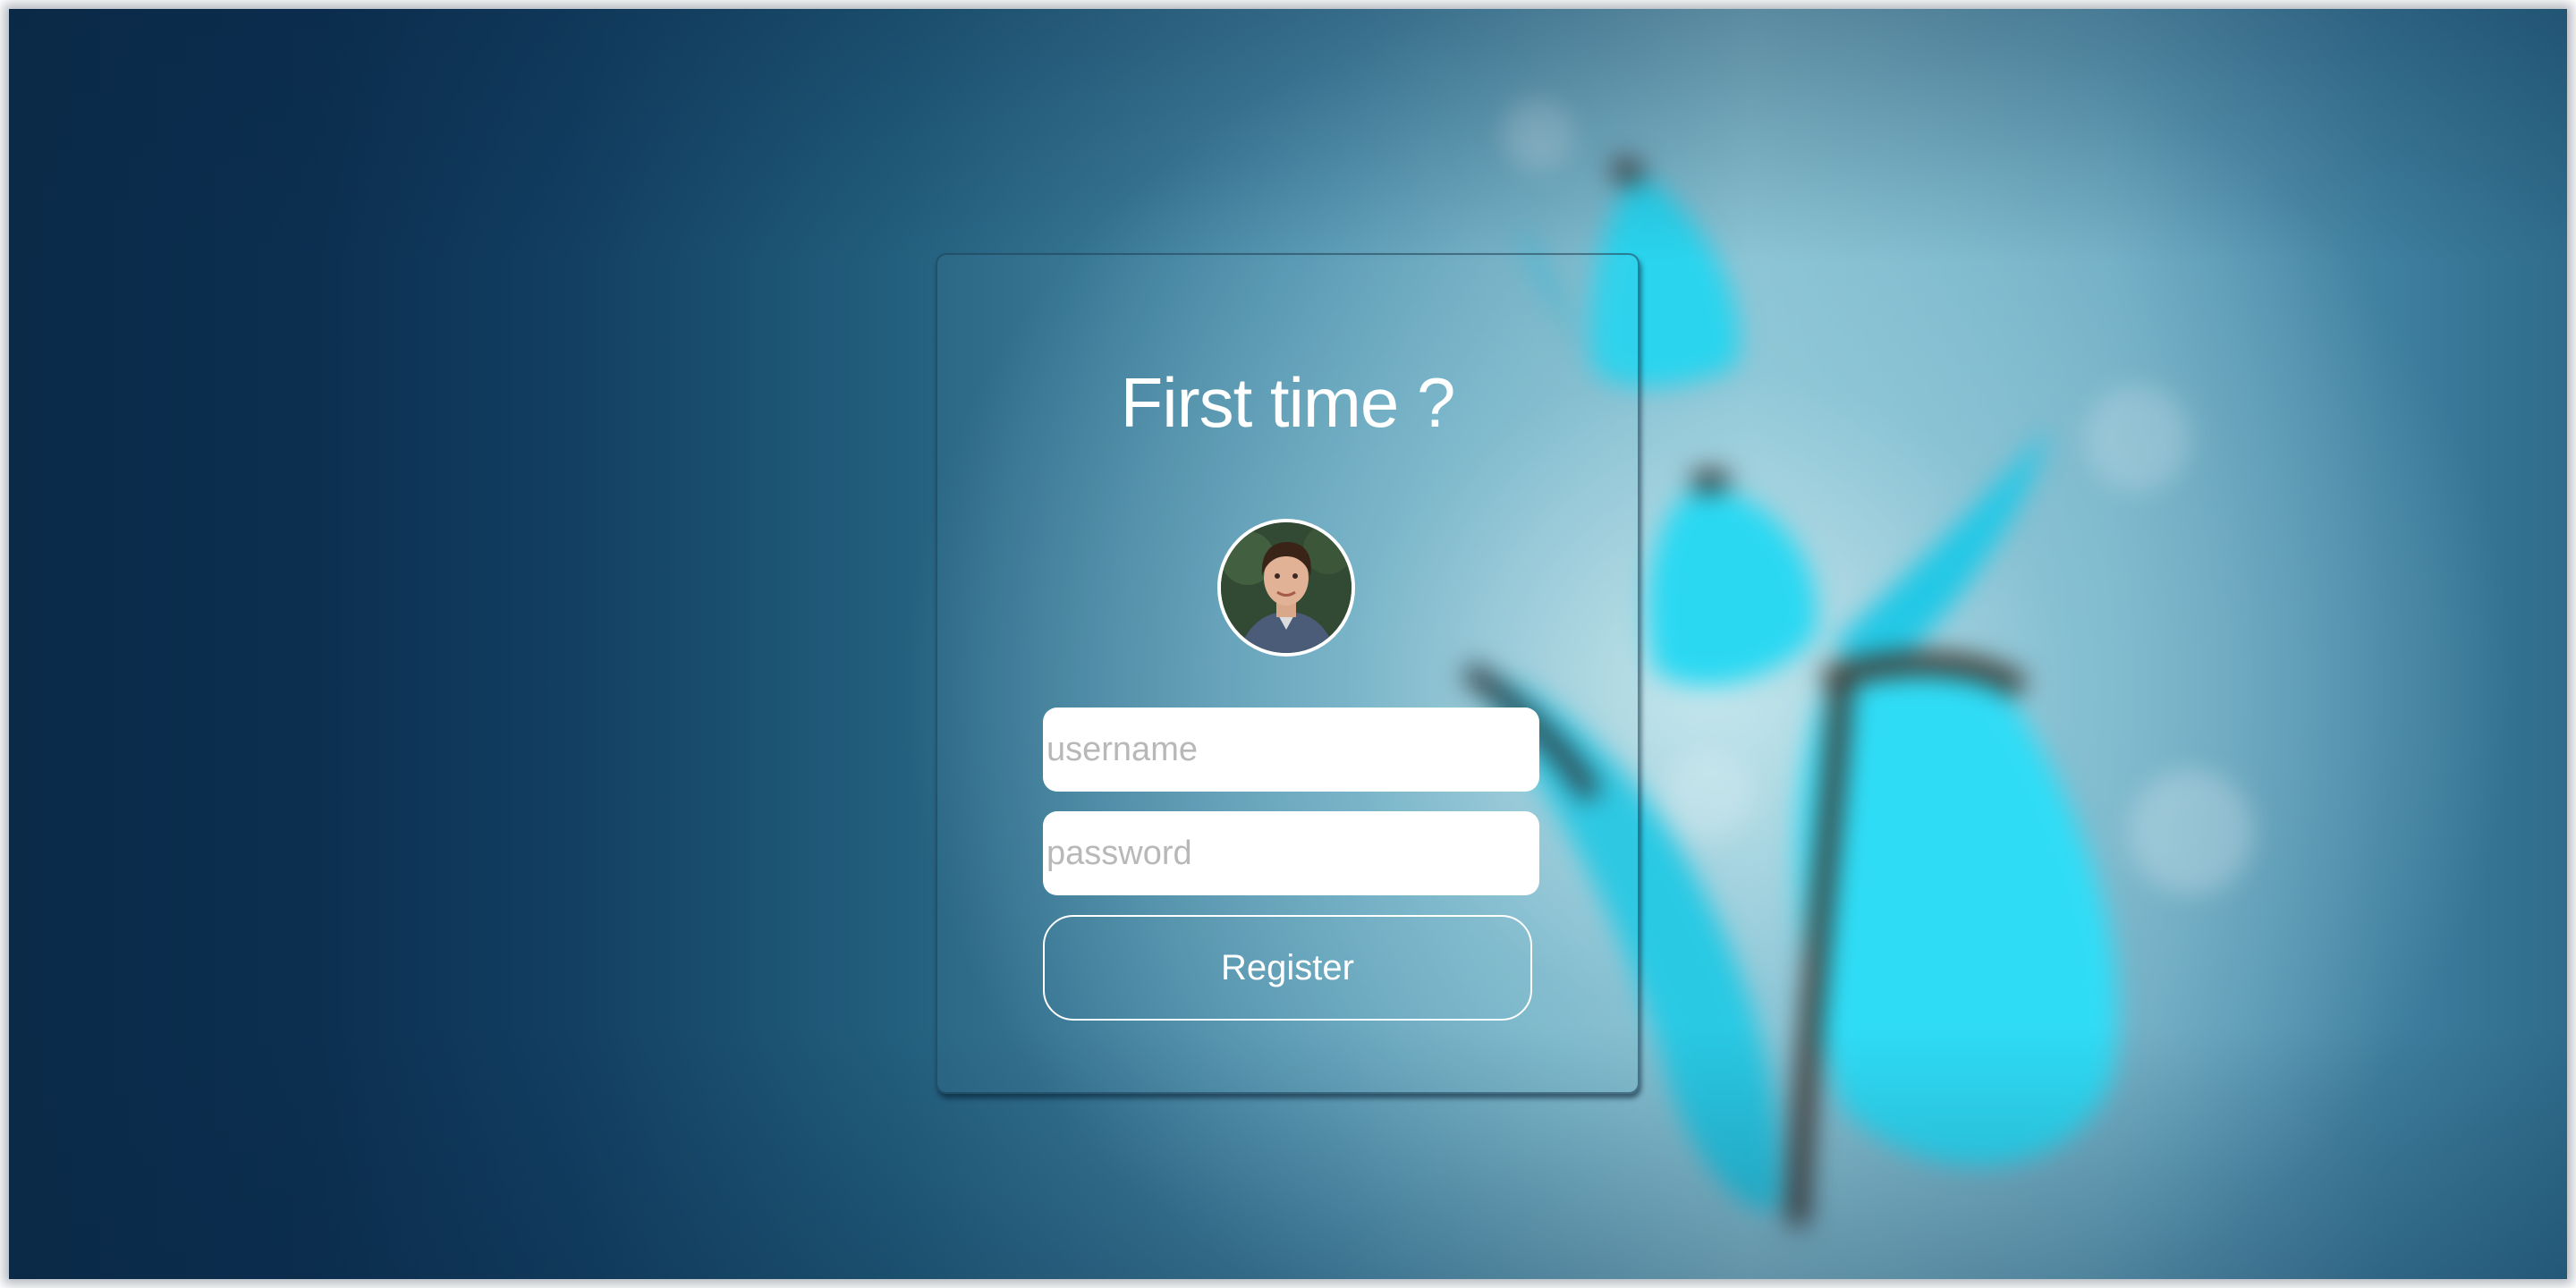 This screenshot has height=1288, width=2576. I want to click on page-title: First time ?, so click(1288, 402).